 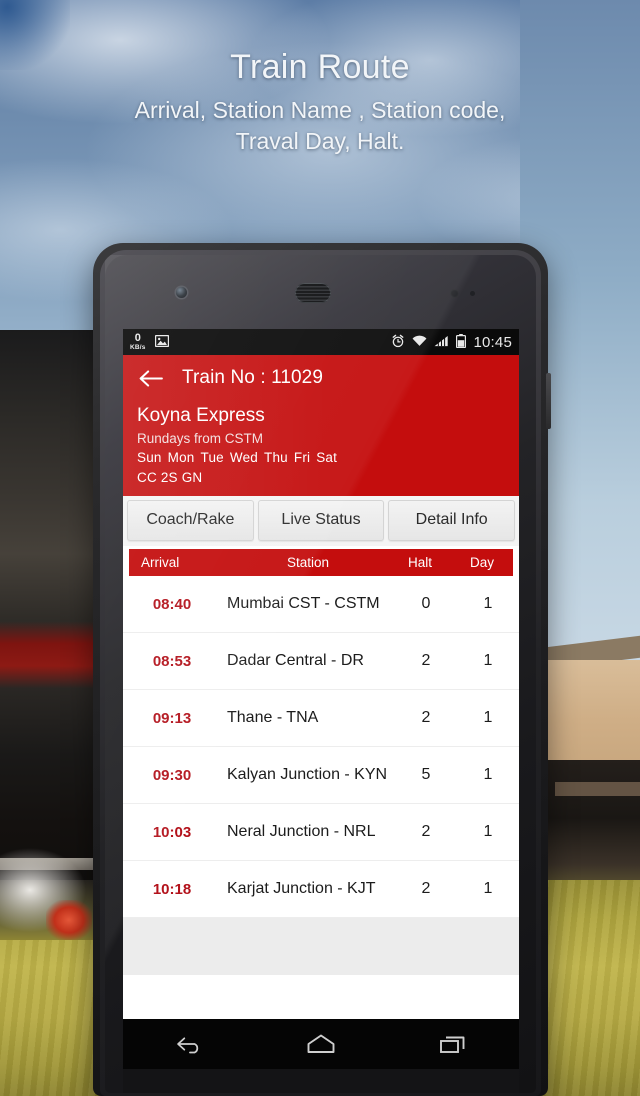 I want to click on cell-arrival: 08:53, so click(x=172, y=661).